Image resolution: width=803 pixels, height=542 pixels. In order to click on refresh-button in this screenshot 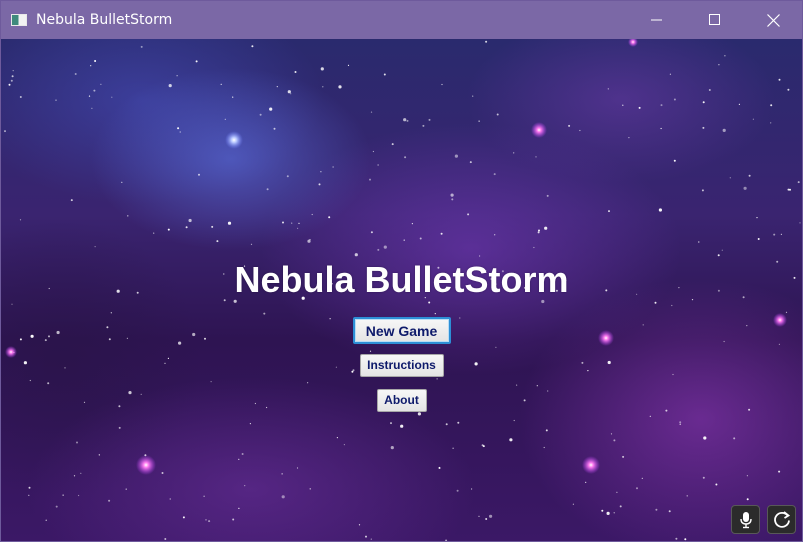, I will do `click(781, 519)`.